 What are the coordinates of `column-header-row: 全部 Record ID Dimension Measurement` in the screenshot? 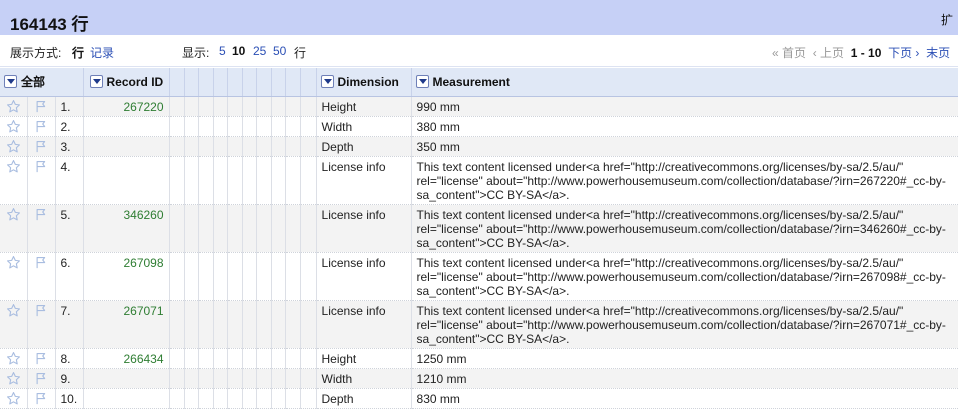 It's located at (479, 82).